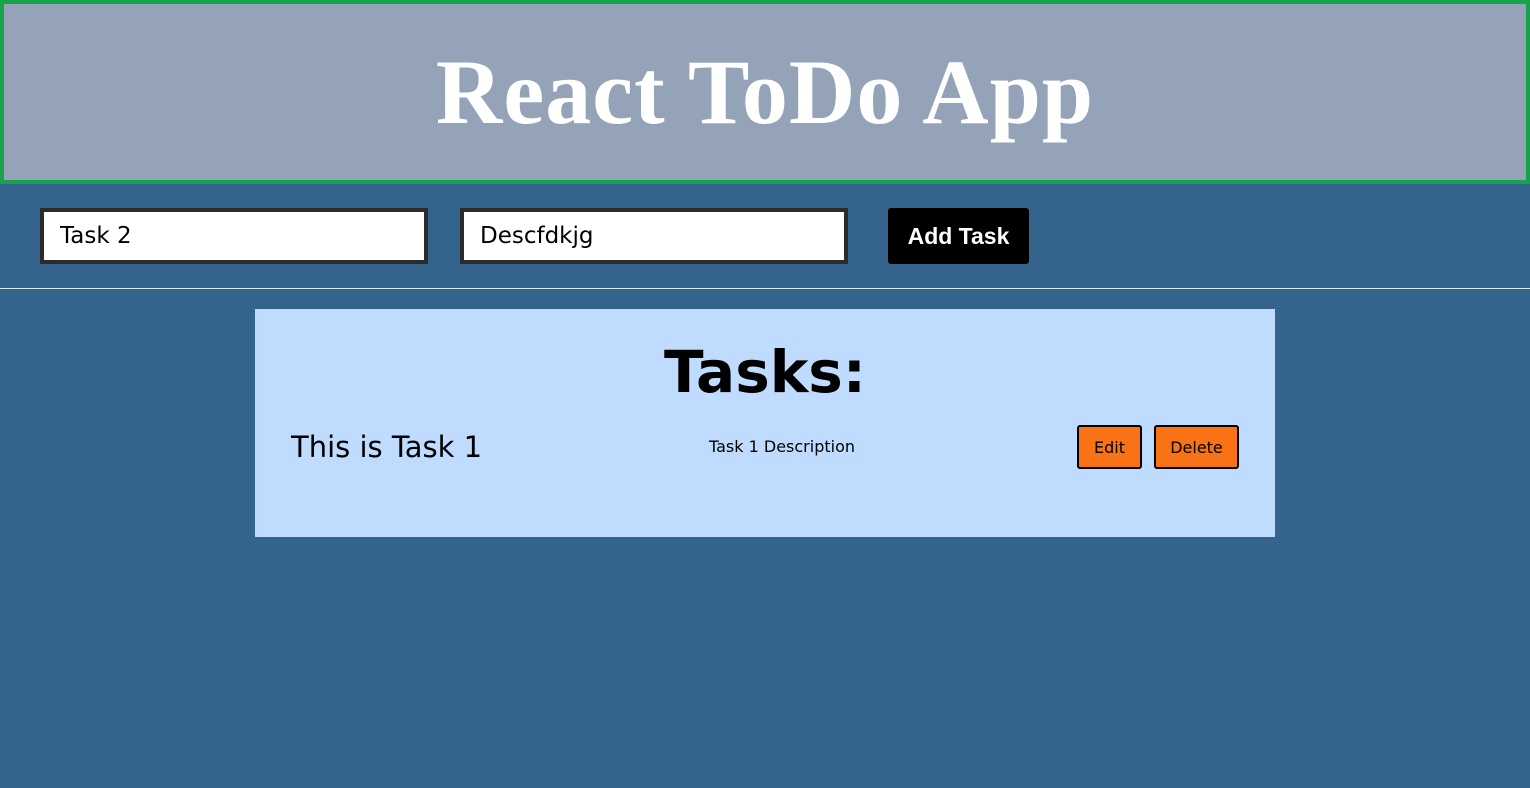 The width and height of the screenshot is (1530, 788). I want to click on task-description: Task 1 Description, so click(782, 446).